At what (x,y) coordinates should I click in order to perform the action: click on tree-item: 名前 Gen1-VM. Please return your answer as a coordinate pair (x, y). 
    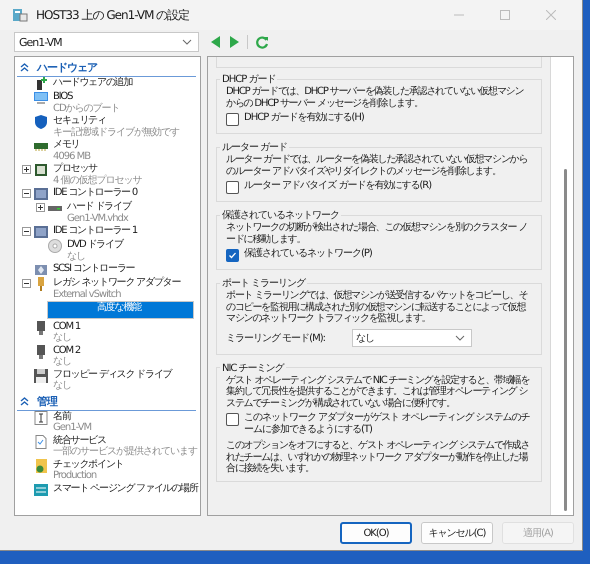
    Looking at the image, I should click on (125, 421).